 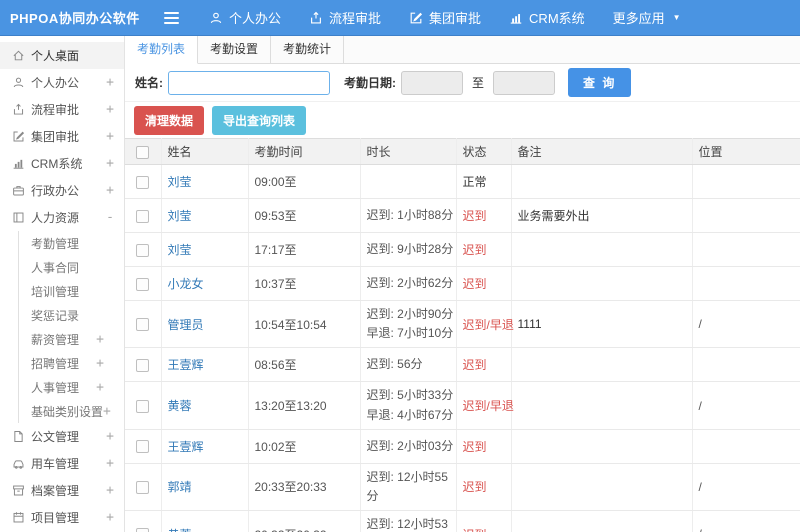 What do you see at coordinates (62, 163) in the screenshot?
I see `sidebar-item-crm: CRM系统 +` at bounding box center [62, 163].